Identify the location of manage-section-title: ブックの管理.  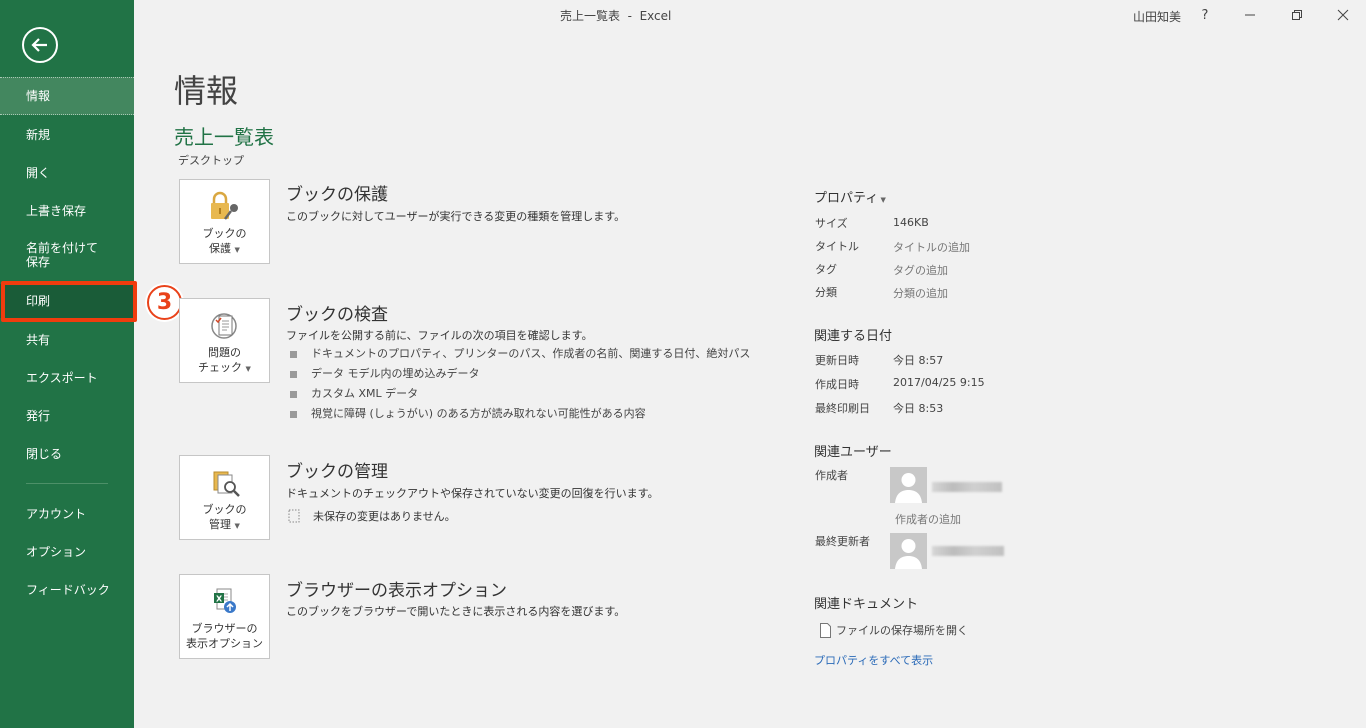
(337, 472).